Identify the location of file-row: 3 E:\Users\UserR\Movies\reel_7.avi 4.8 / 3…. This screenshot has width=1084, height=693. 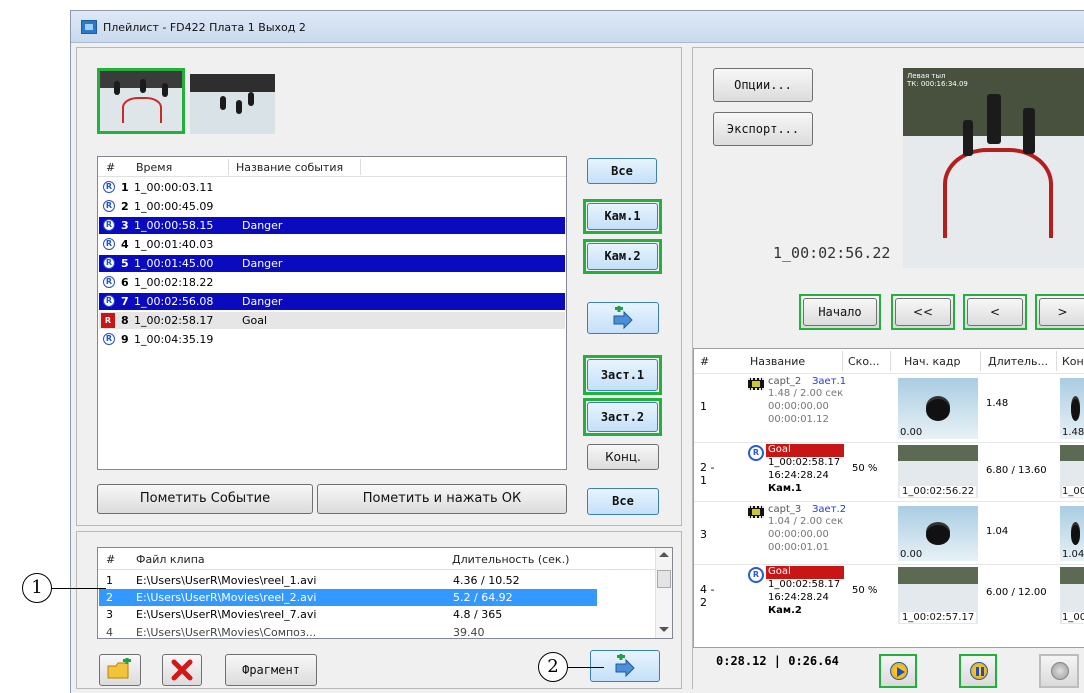
(376, 614).